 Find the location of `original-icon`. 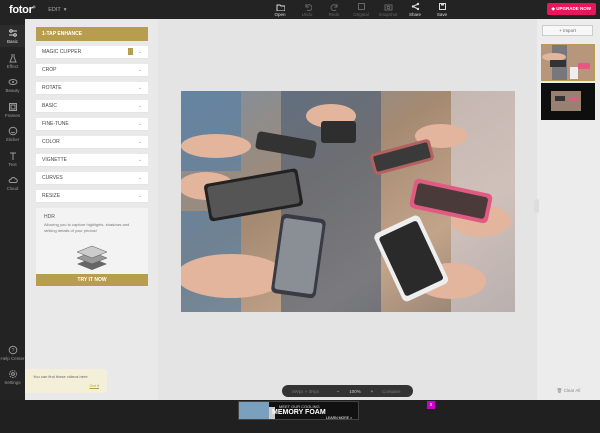

original-icon is located at coordinates (361, 6).